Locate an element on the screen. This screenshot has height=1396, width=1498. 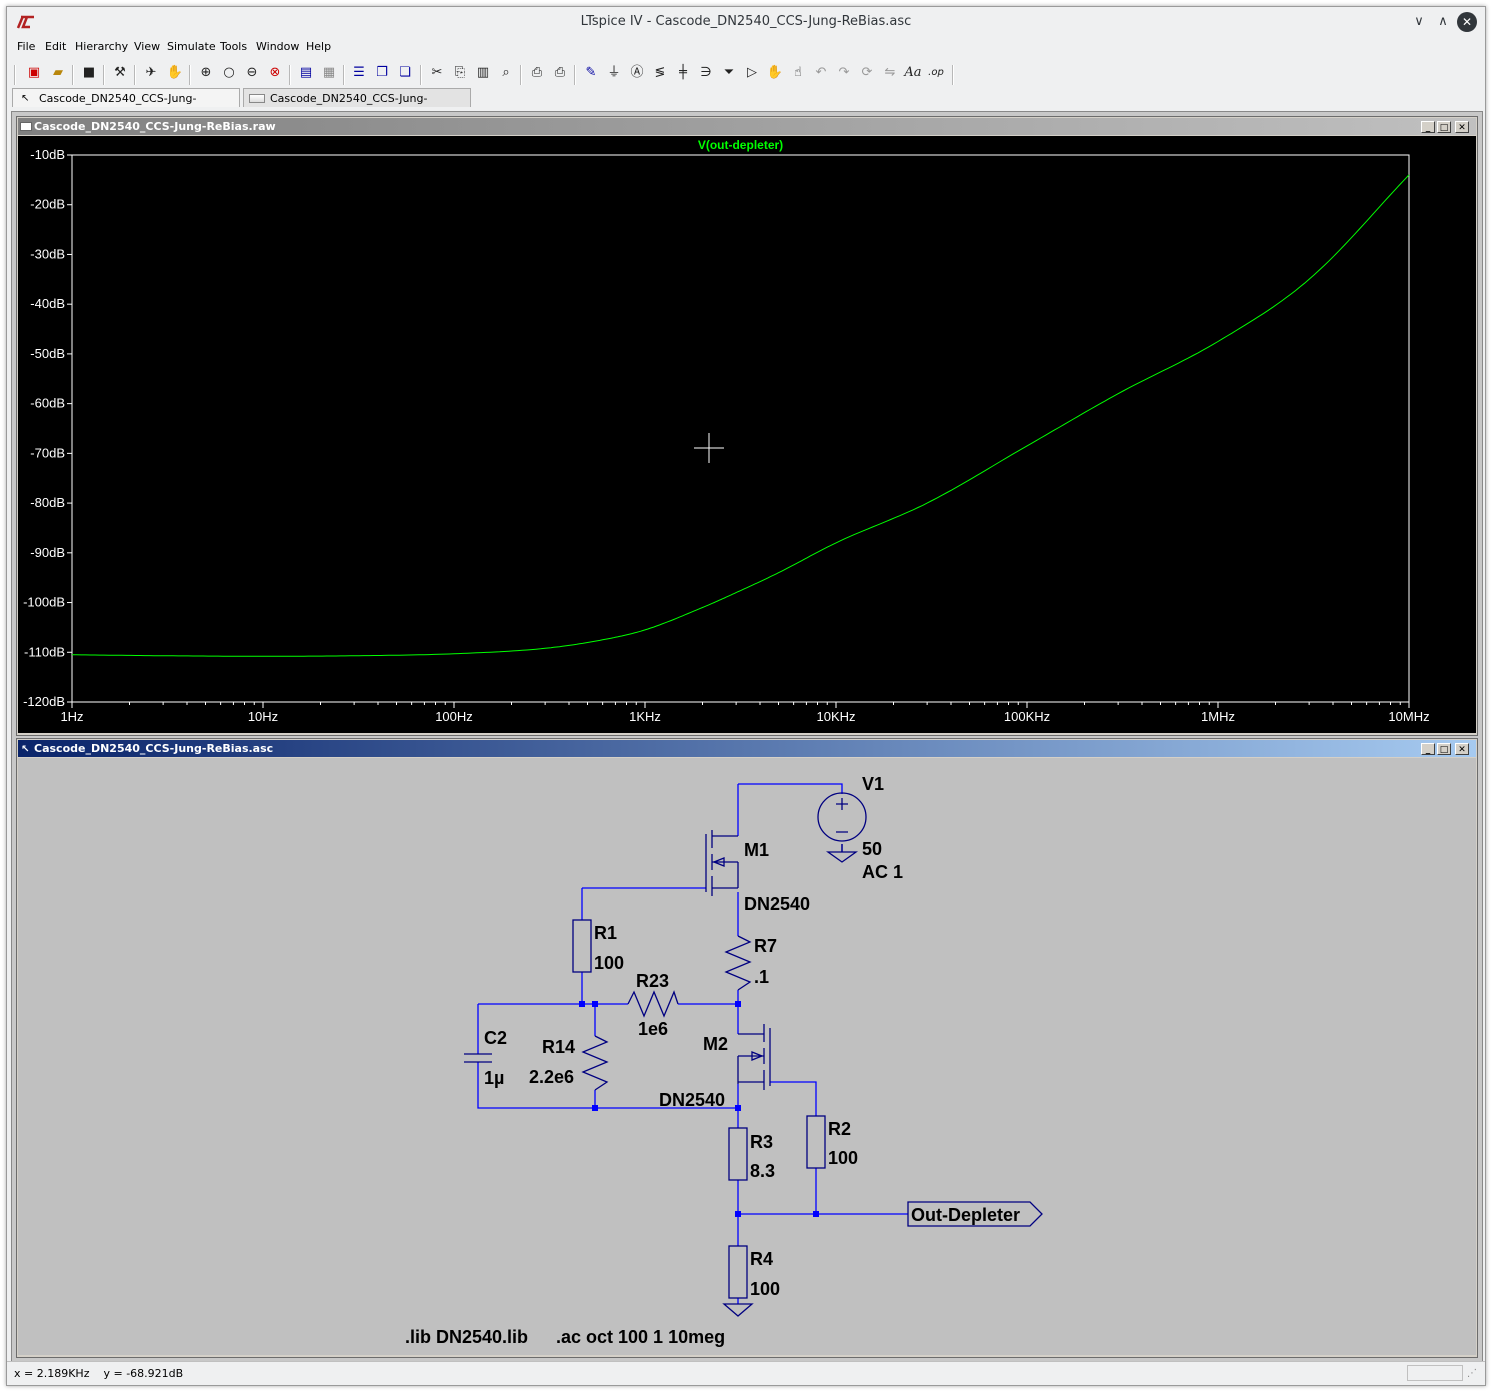
r23-name-label: R23 is located at coordinates (652, 981).